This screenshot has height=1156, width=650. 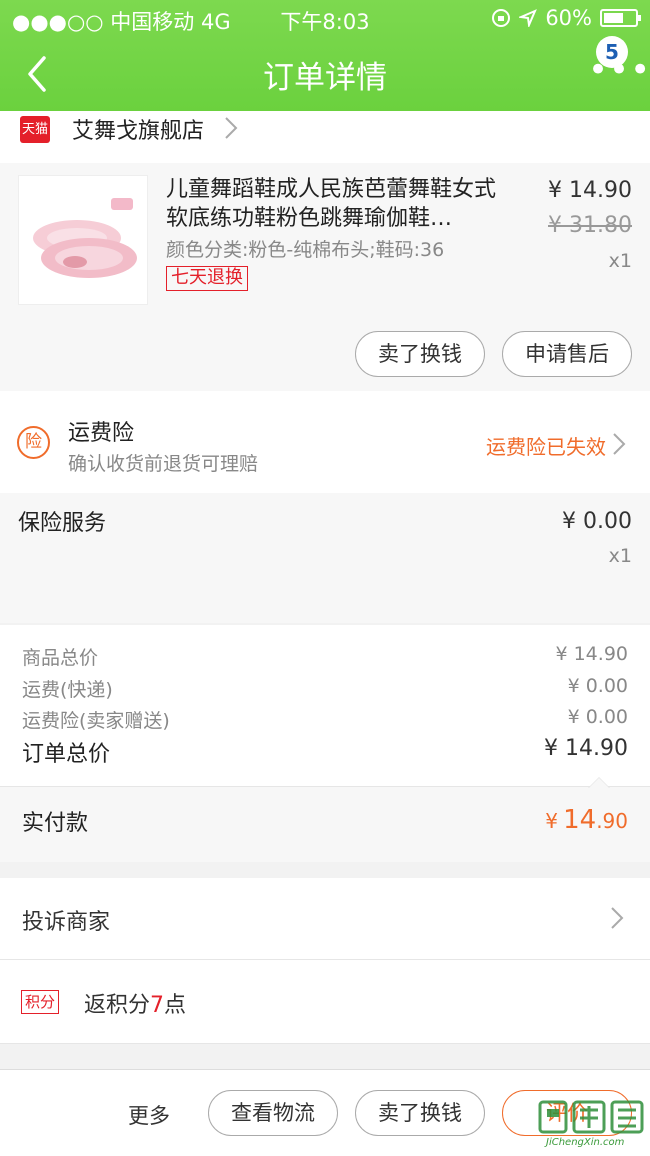 I want to click on status-right: 60%, so click(x=566, y=18).